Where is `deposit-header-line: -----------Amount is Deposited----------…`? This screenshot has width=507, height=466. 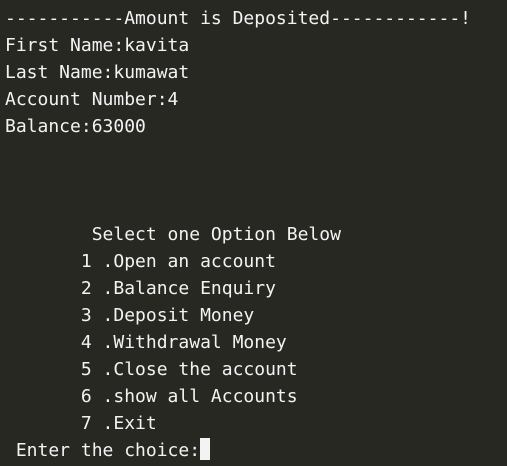
deposit-header-line: -----------Amount is Deposited----------… is located at coordinates (238, 18).